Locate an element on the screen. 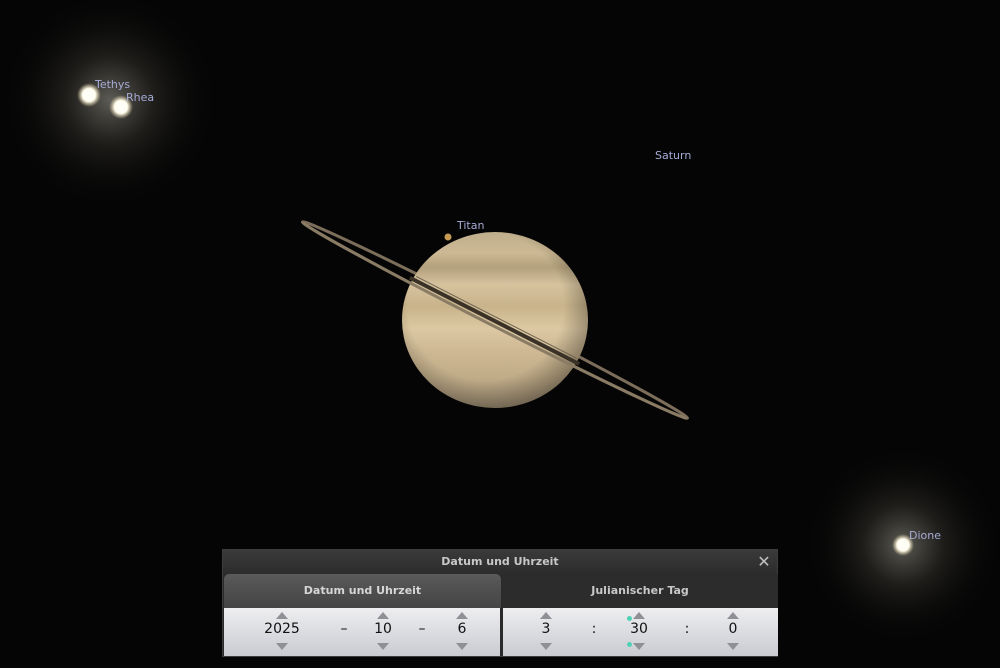  label-rhea: Rhea is located at coordinates (140, 97).